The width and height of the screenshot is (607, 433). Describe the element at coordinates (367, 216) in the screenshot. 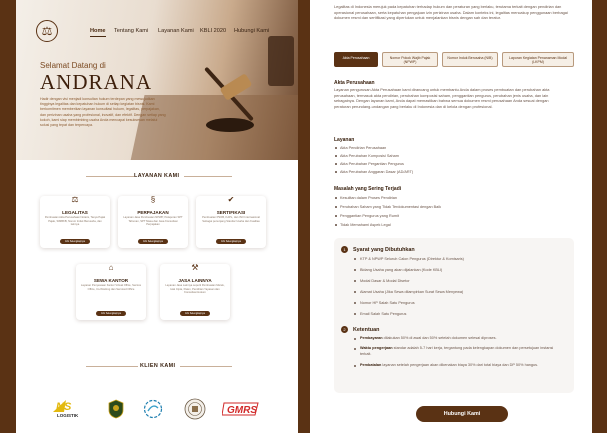

I see `list-item: Penggantian Pengurus yang Rumit` at that location.